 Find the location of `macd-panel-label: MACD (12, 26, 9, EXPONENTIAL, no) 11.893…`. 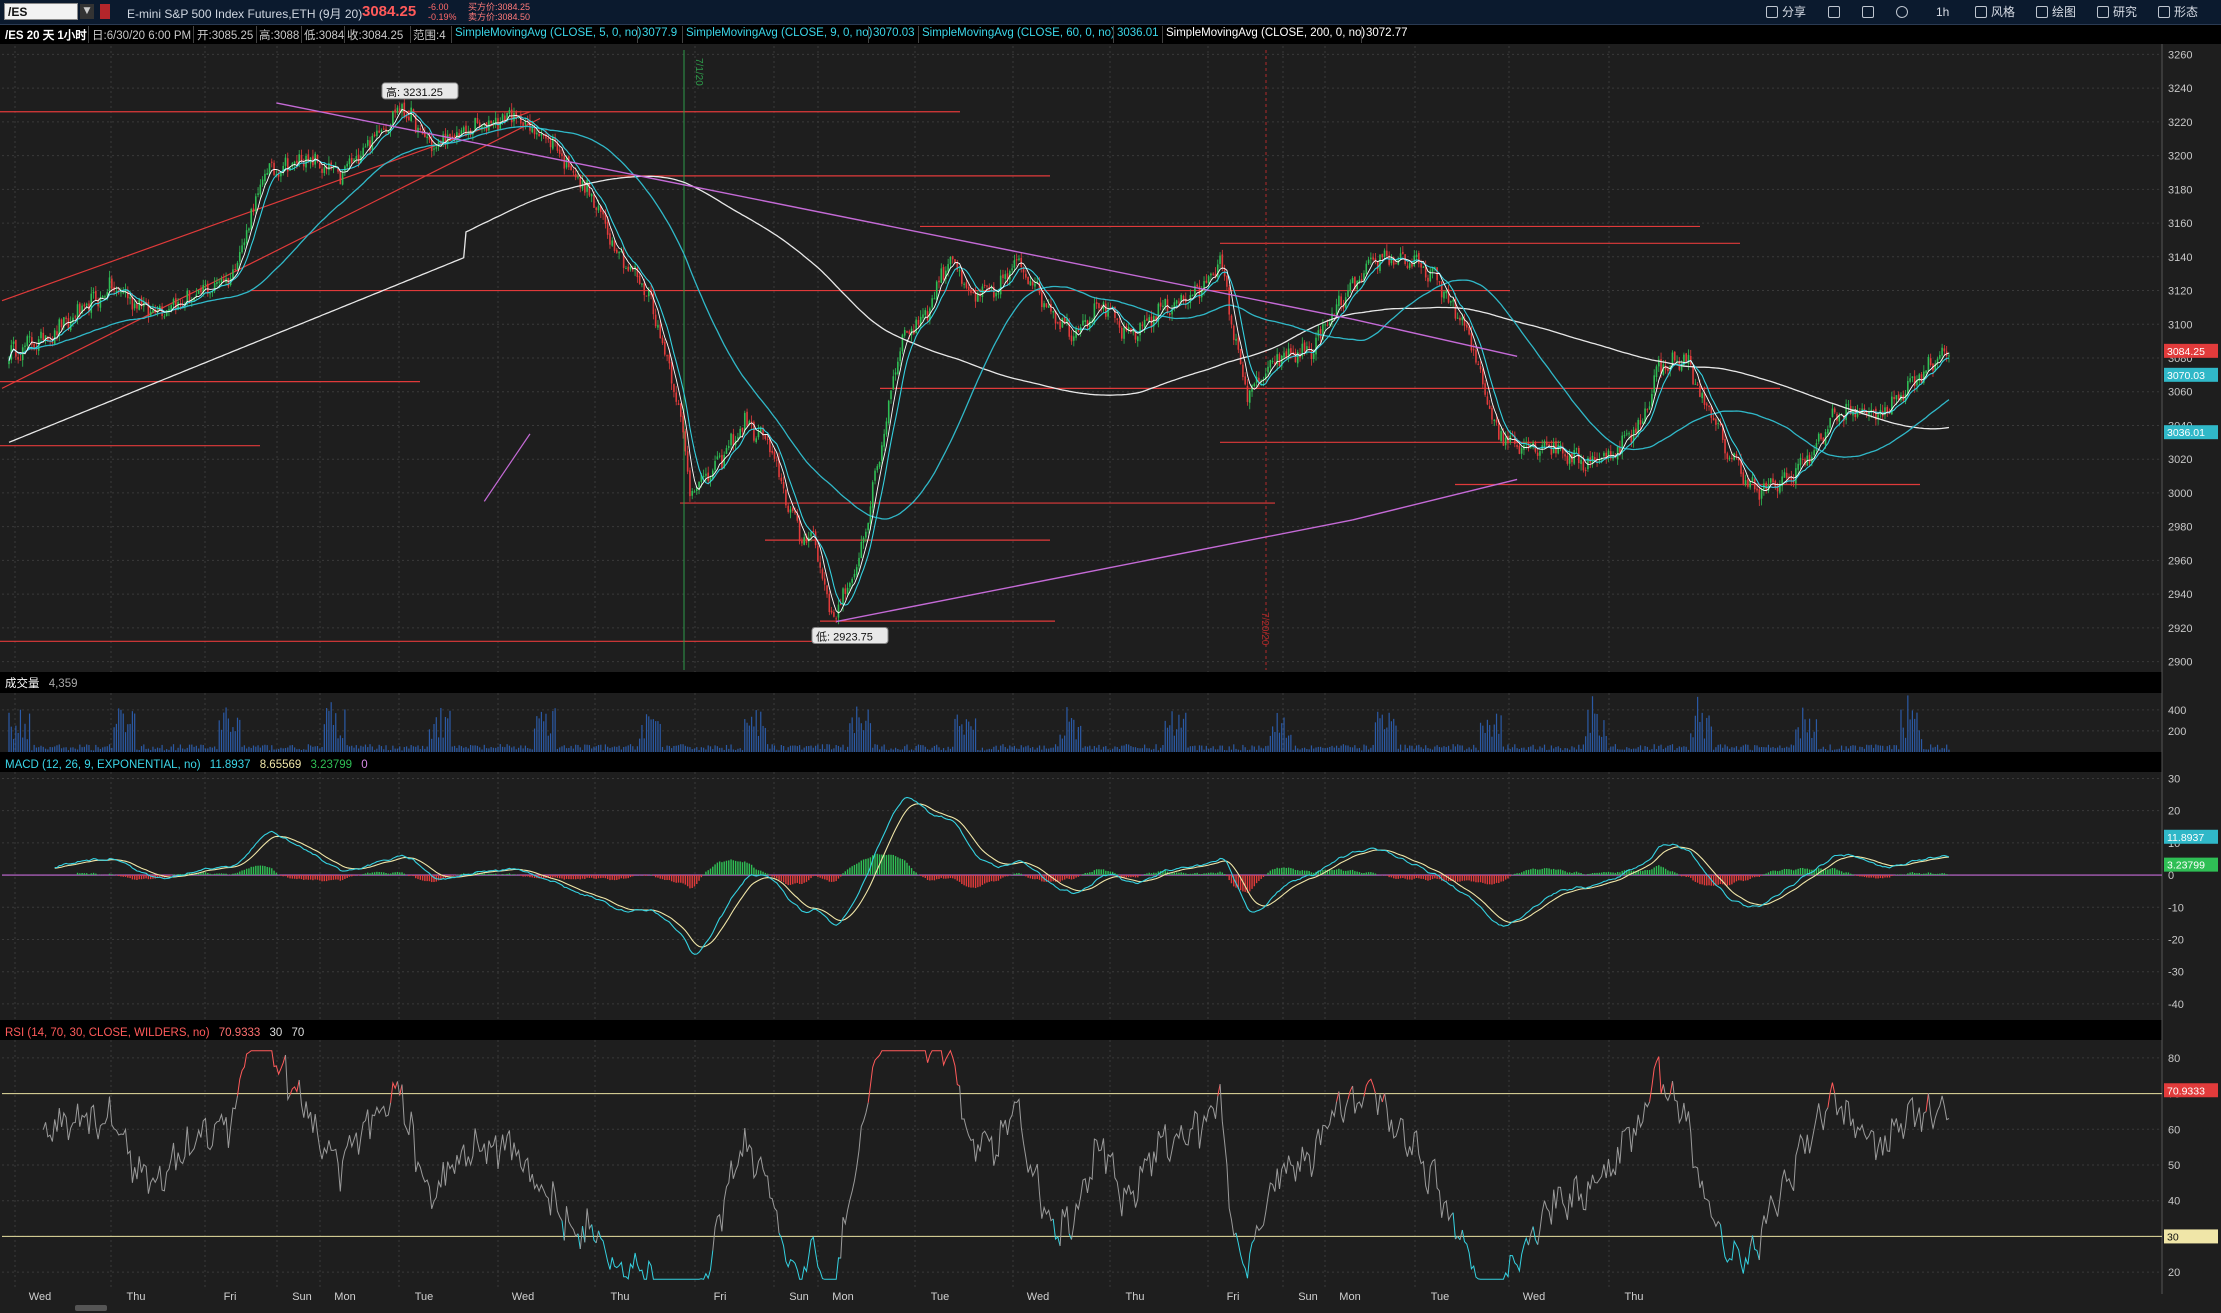

macd-panel-label: MACD (12, 26, 9, EXPONENTIAL, no) 11.893… is located at coordinates (186, 765).